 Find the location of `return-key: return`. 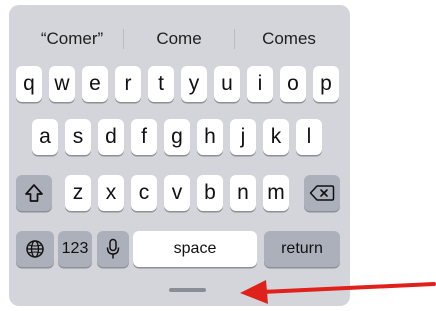

return-key: return is located at coordinates (302, 249).